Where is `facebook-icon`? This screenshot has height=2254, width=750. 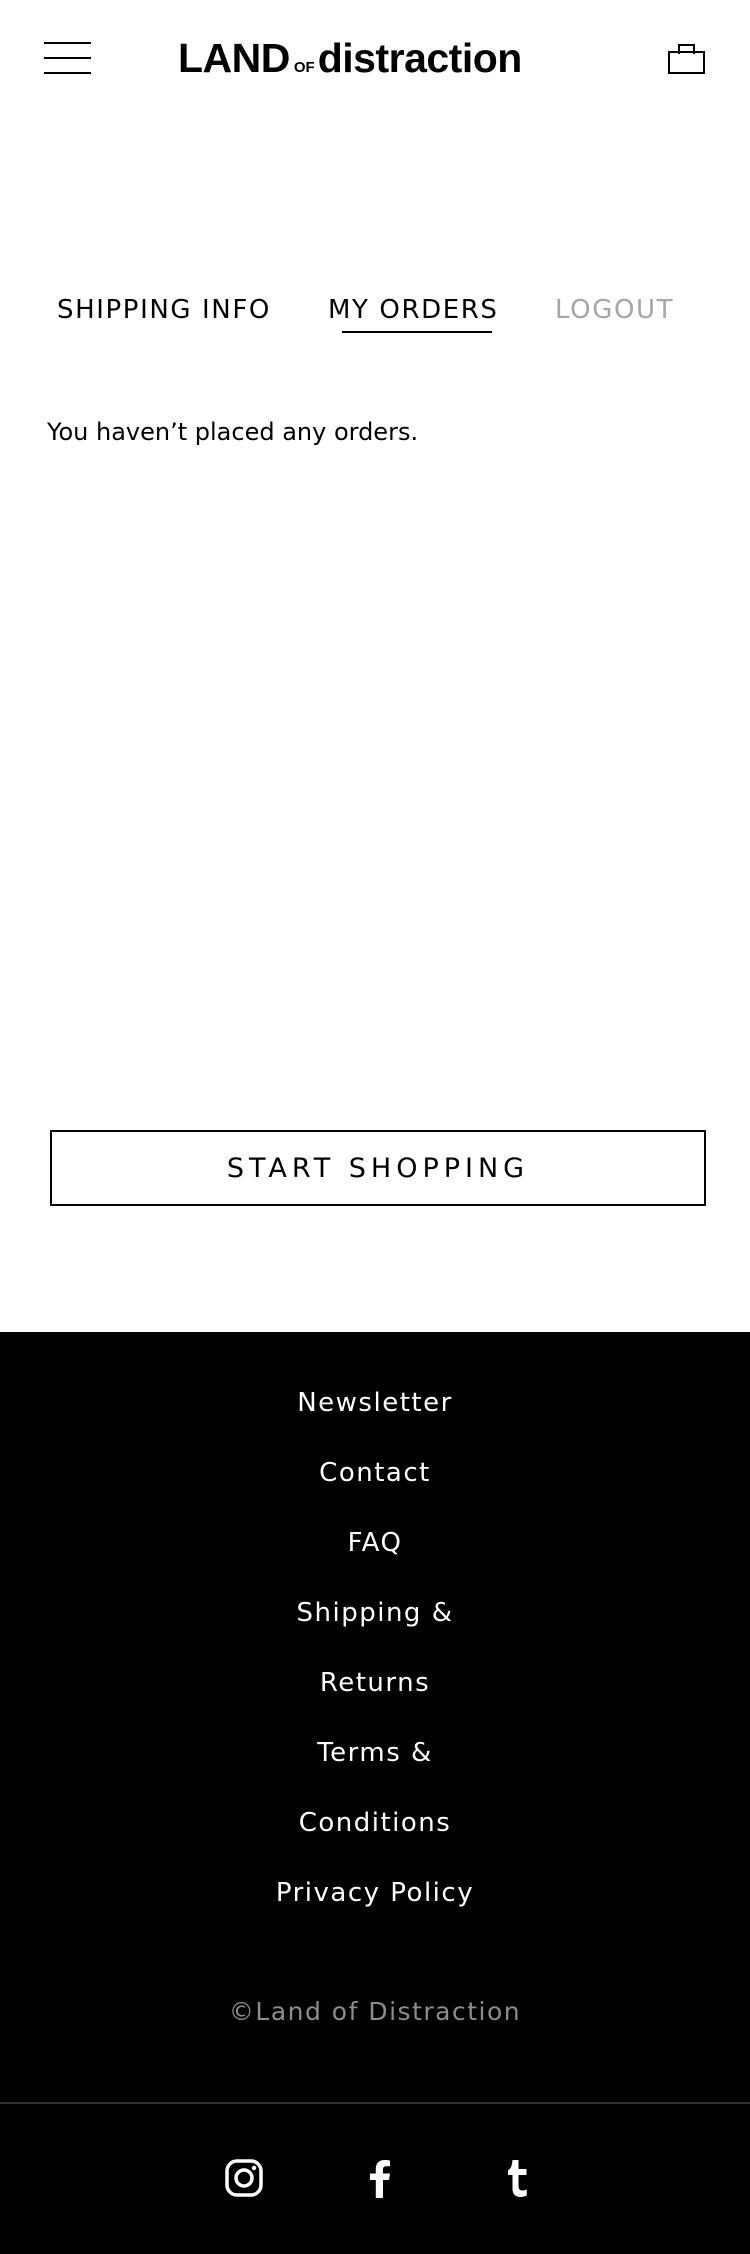 facebook-icon is located at coordinates (380, 2178).